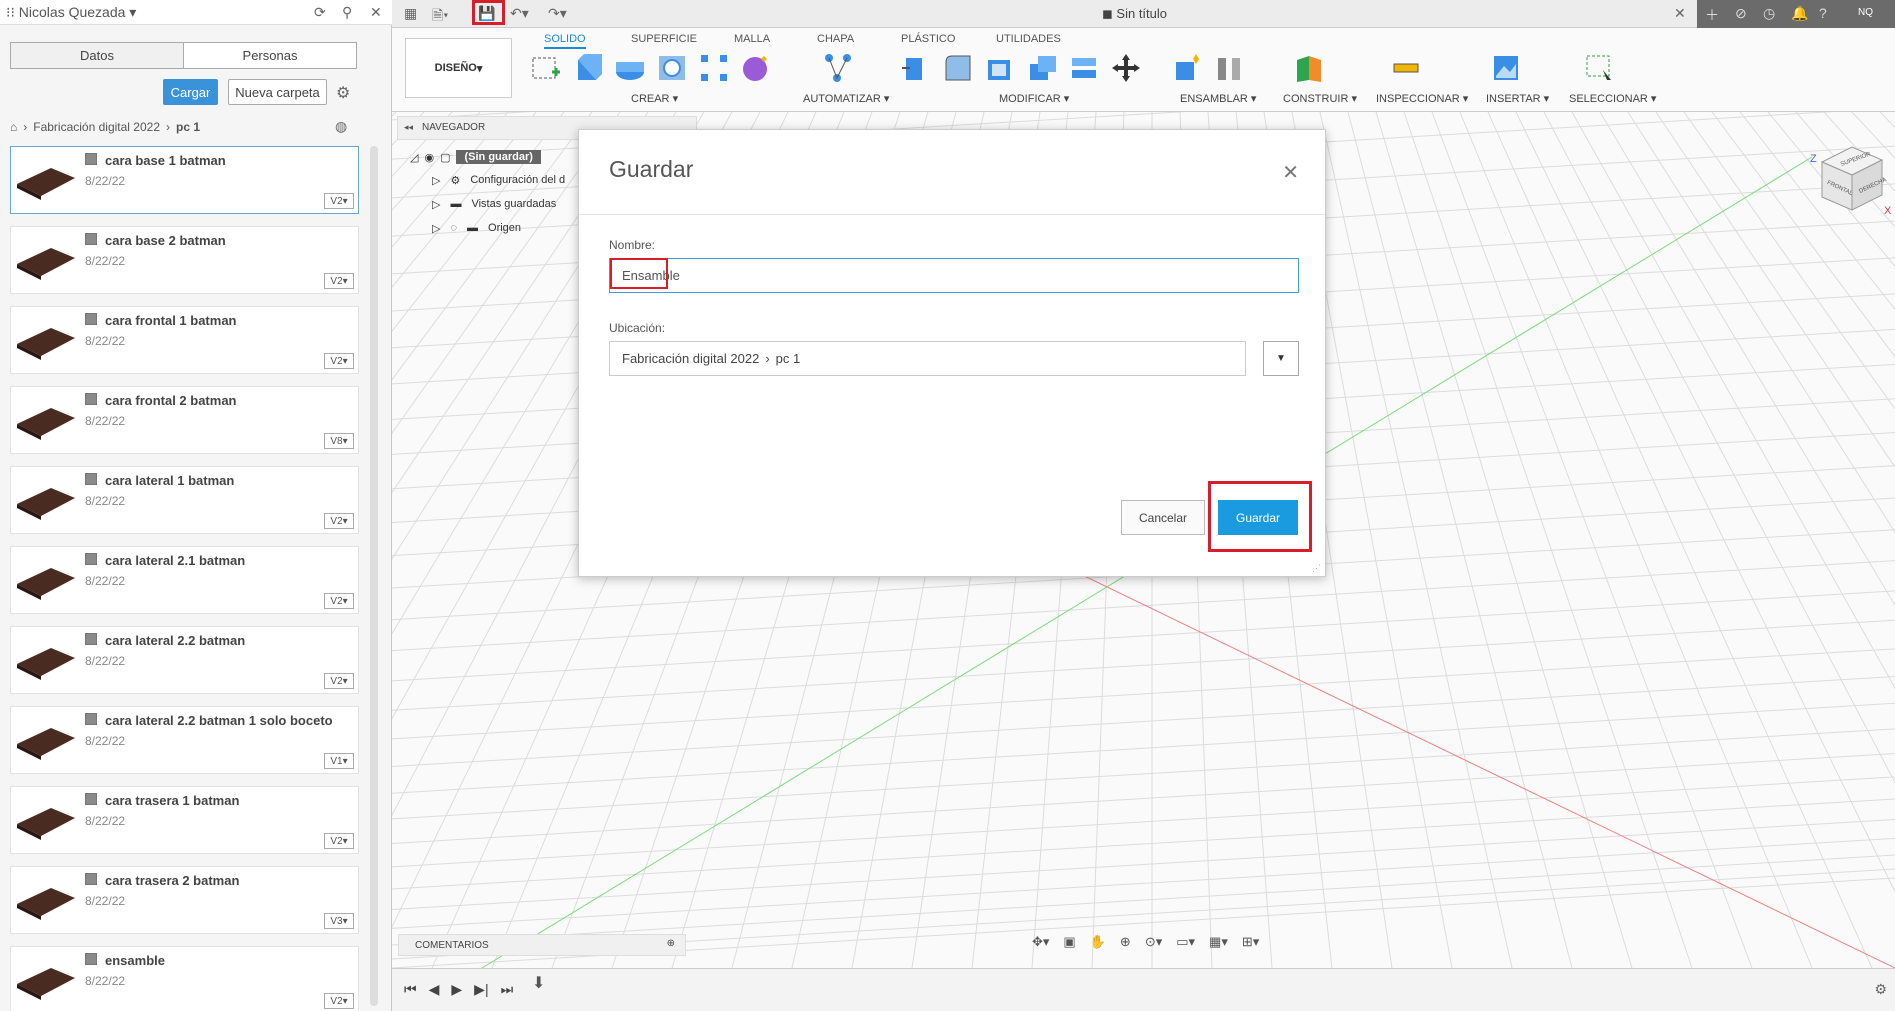 The height and width of the screenshot is (1011, 1895). Describe the element at coordinates (1125, 942) in the screenshot. I see `zoom-icon: ⊕` at that location.